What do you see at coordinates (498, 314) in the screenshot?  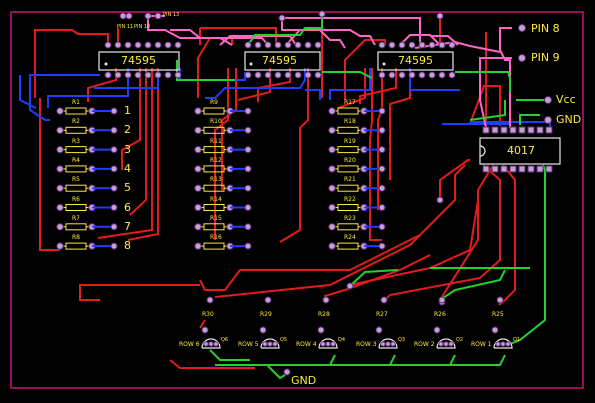 I see `base-resistor-label: R25` at bounding box center [498, 314].